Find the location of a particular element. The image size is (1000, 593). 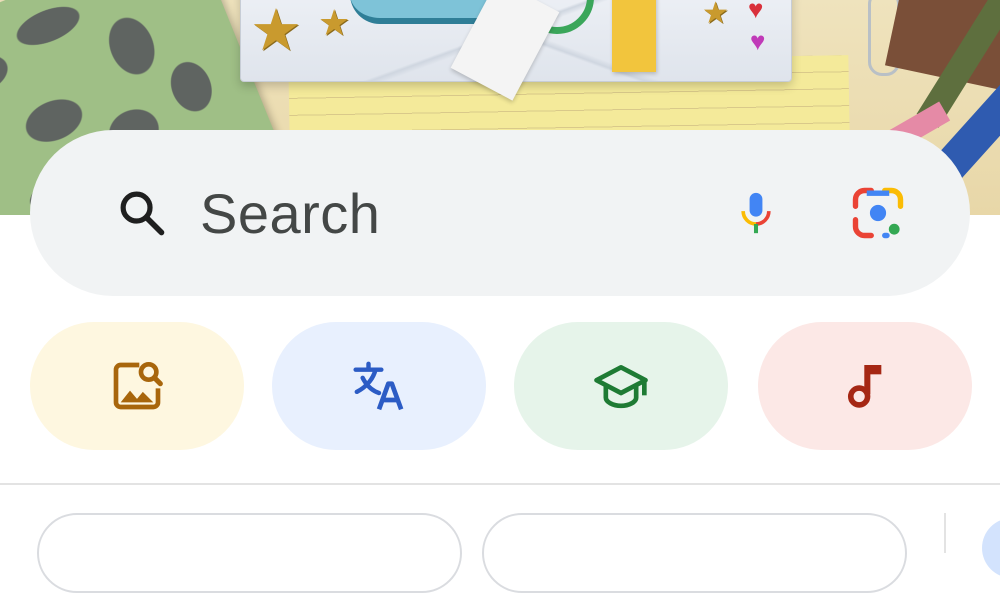

music-note-icon is located at coordinates (864, 386).